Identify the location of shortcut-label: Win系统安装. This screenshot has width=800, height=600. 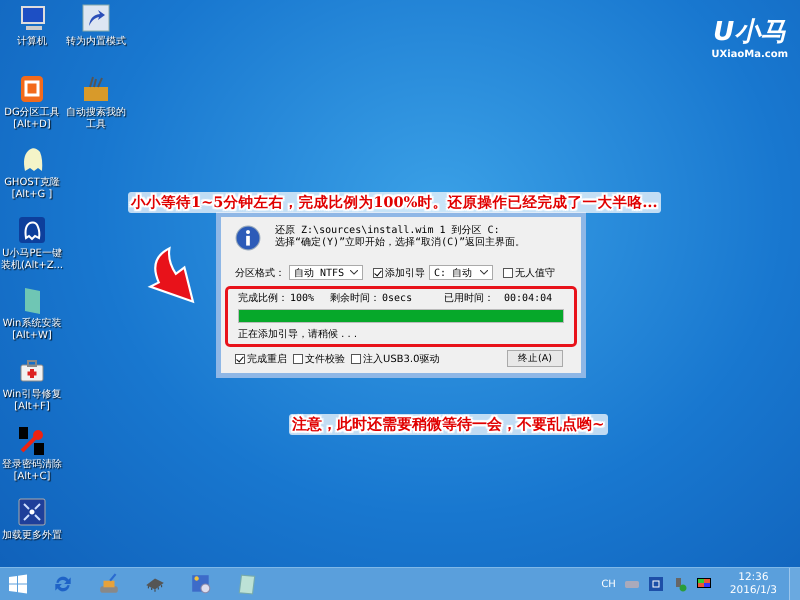
(32, 324).